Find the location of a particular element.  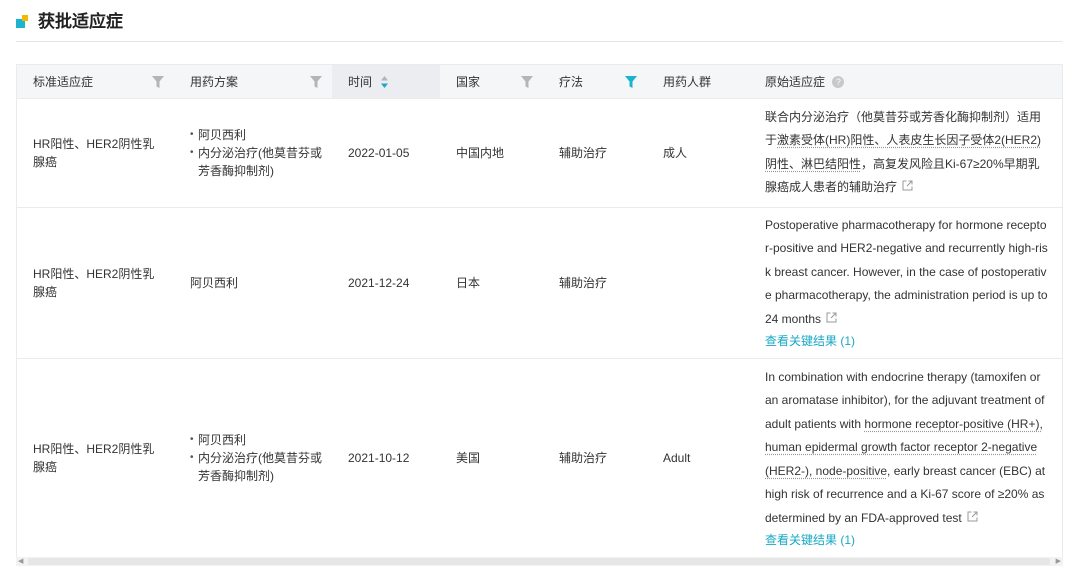

sort-icon is located at coordinates (385, 81).